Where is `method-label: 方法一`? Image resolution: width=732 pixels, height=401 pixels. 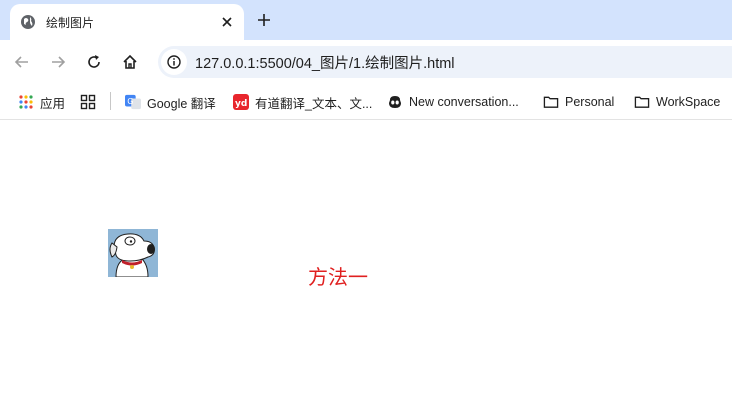
method-label: 方法一 is located at coordinates (338, 277).